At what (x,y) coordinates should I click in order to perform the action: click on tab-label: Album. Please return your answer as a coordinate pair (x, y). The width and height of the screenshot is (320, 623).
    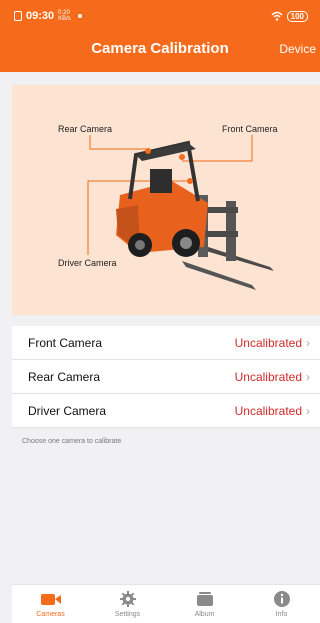
    Looking at the image, I should click on (204, 614).